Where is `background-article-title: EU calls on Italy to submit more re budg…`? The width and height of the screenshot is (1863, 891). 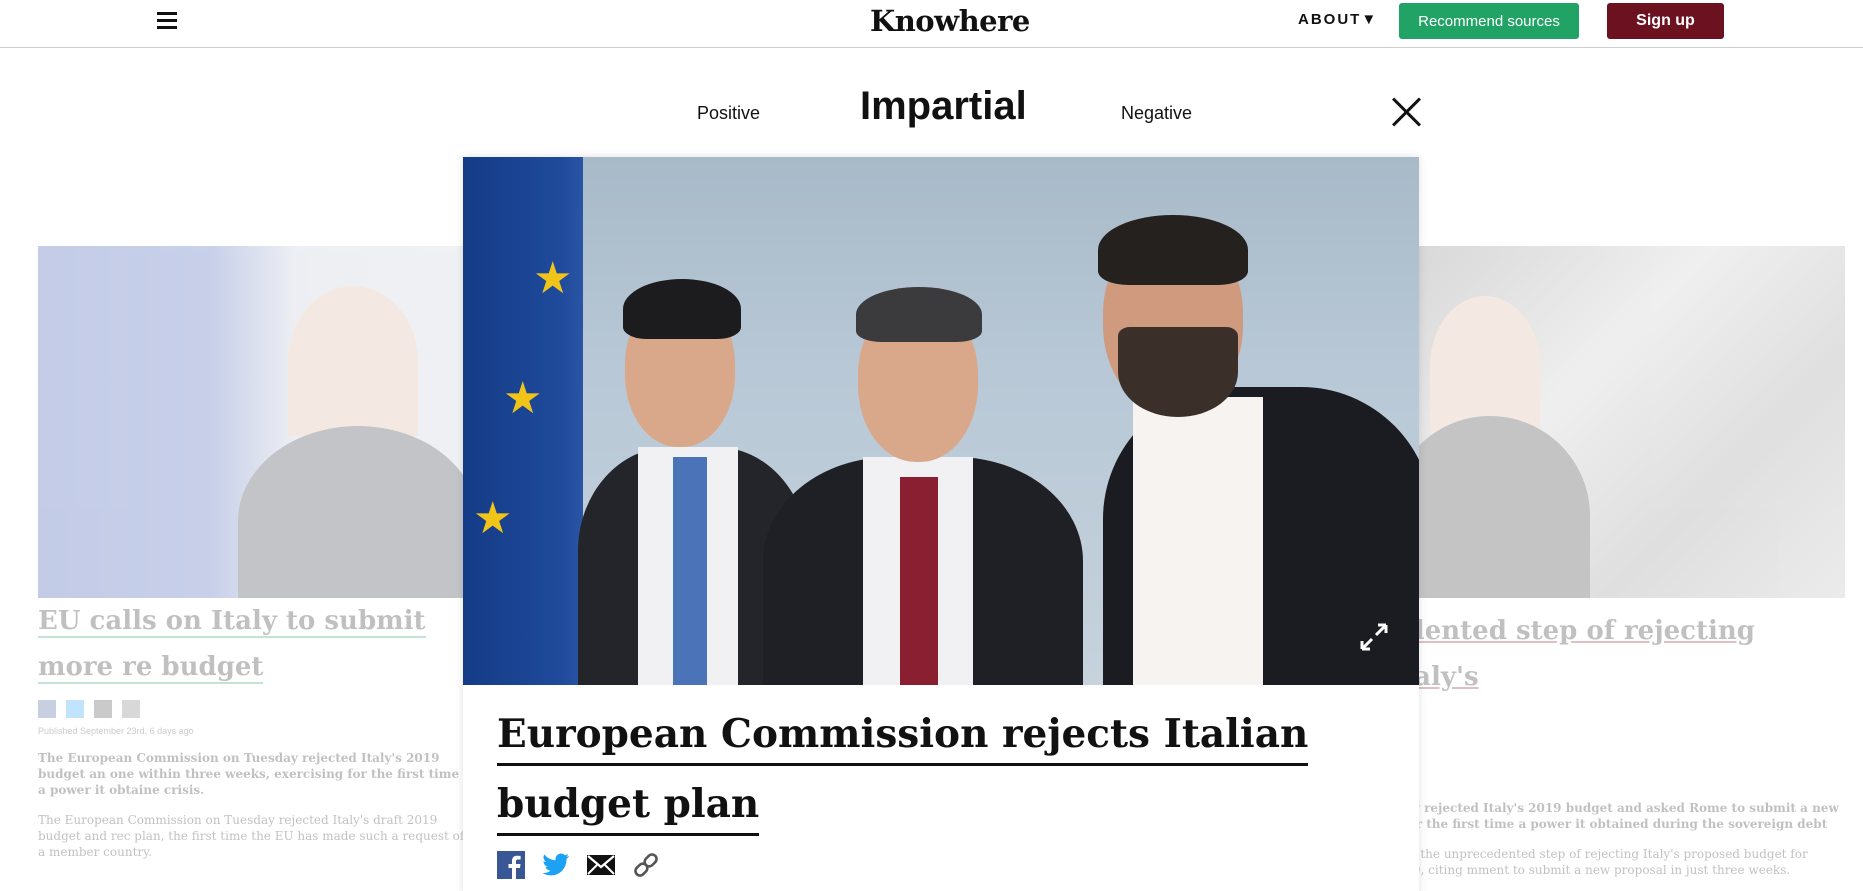
background-article-title: EU calls on Italy to submit more re budg… is located at coordinates (232, 645).